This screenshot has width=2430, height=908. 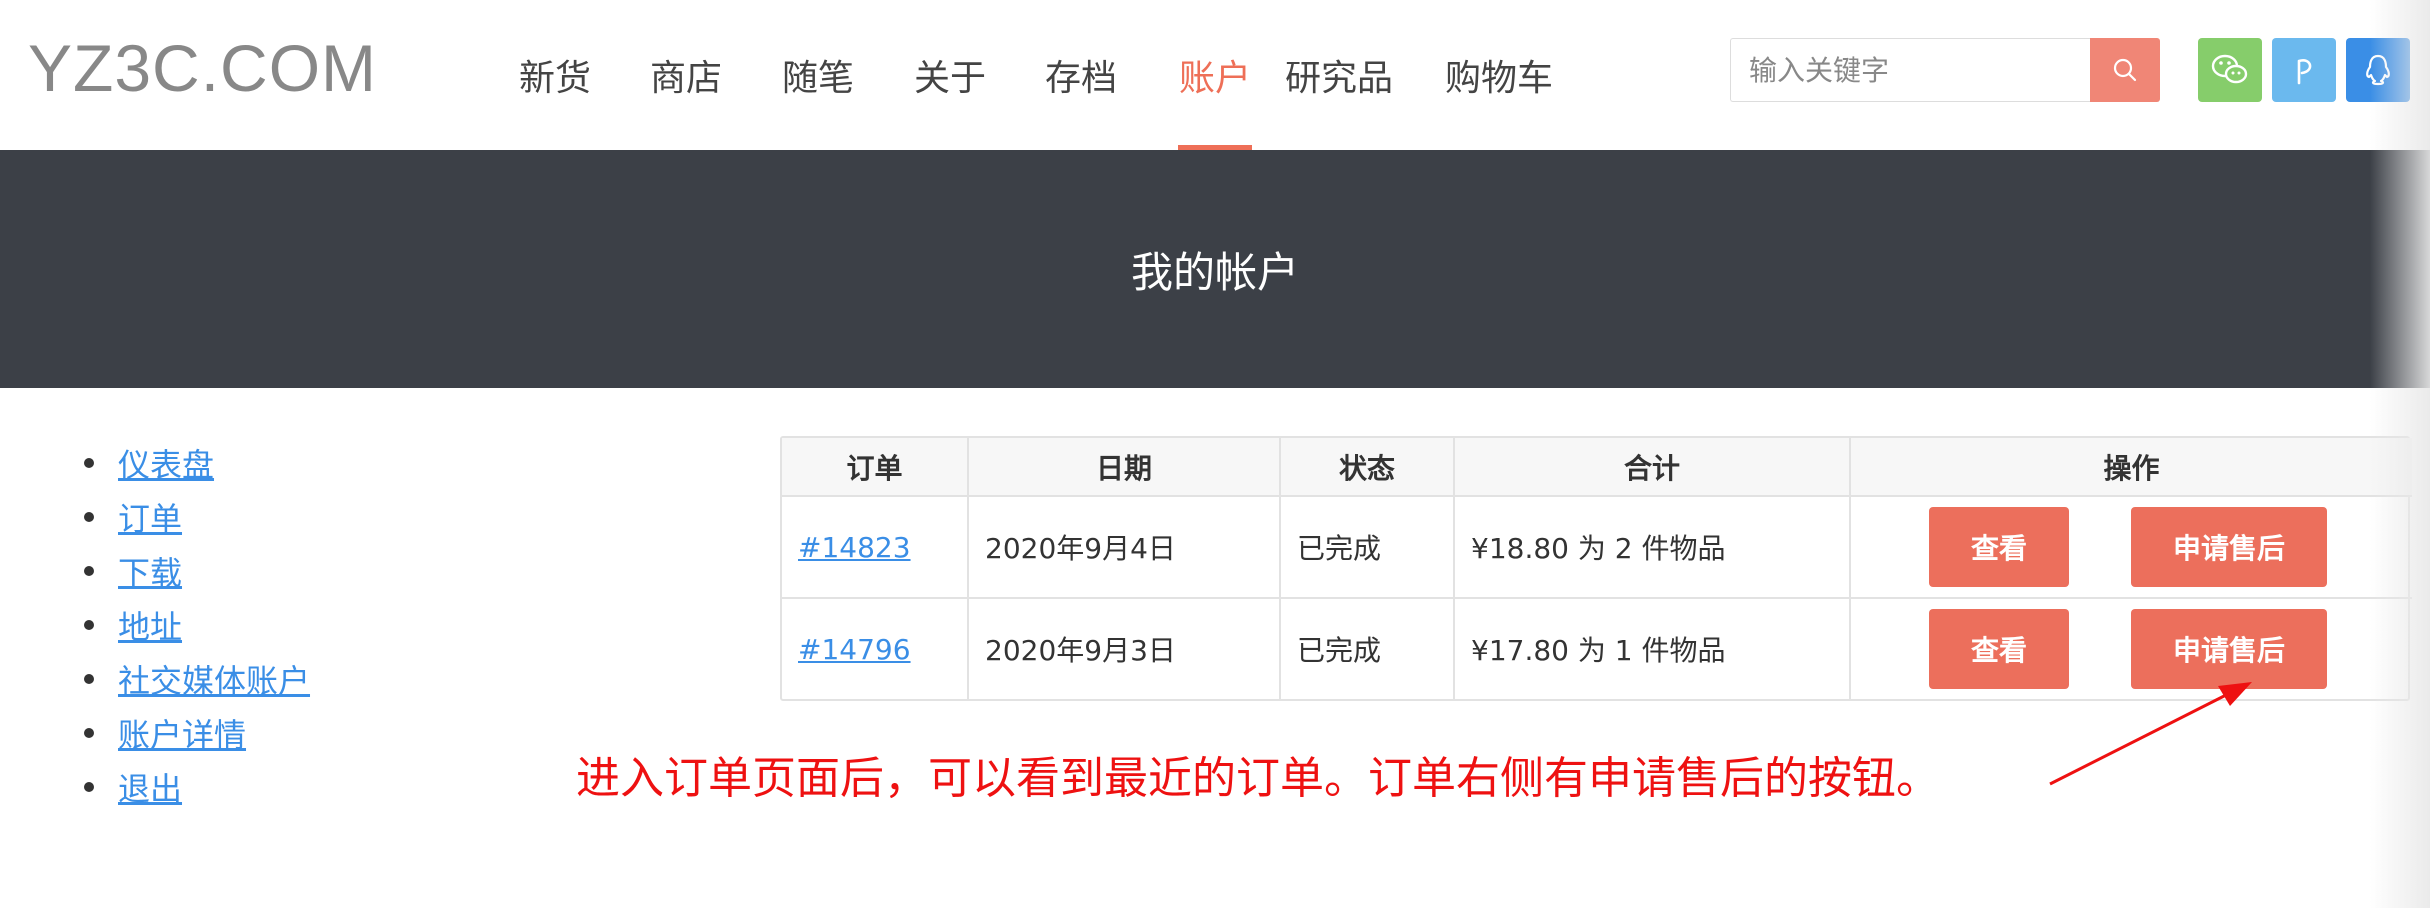 I want to click on sidebar-link-dashboard: 仪表盘, so click(x=166, y=463).